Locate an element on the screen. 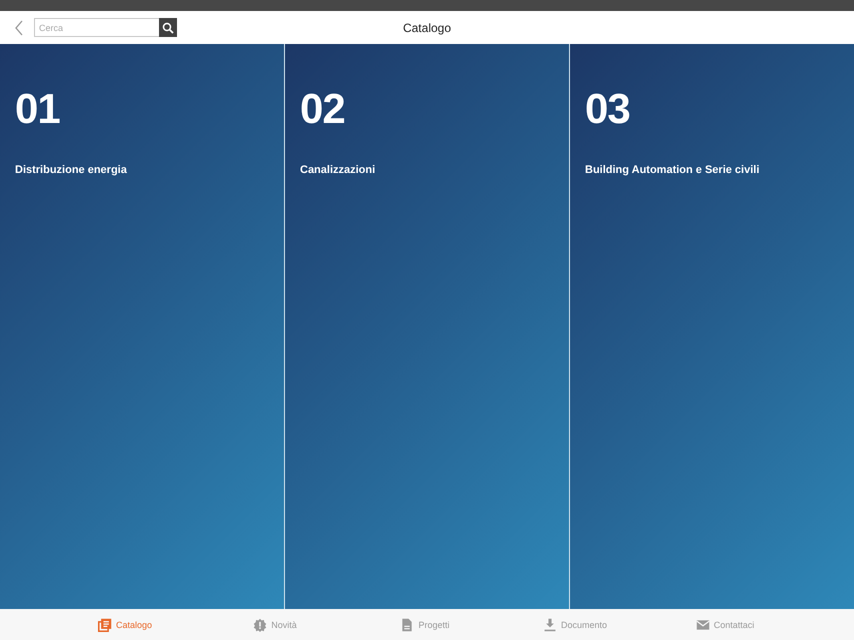 This screenshot has width=854, height=640. category-title: Canalizzazioni is located at coordinates (338, 170).